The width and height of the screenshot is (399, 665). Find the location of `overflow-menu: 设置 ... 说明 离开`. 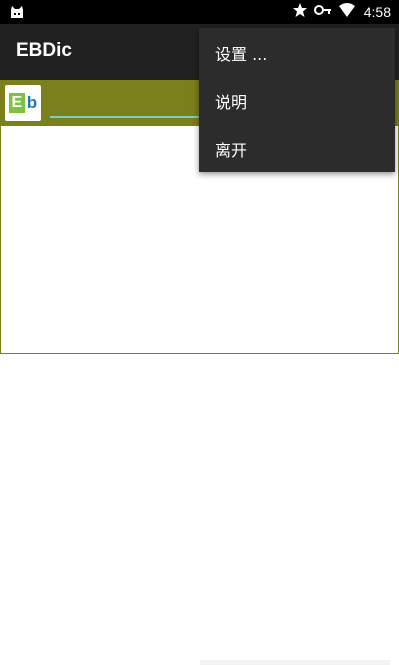

overflow-menu: 设置 ... 说明 离开 is located at coordinates (297, 100).